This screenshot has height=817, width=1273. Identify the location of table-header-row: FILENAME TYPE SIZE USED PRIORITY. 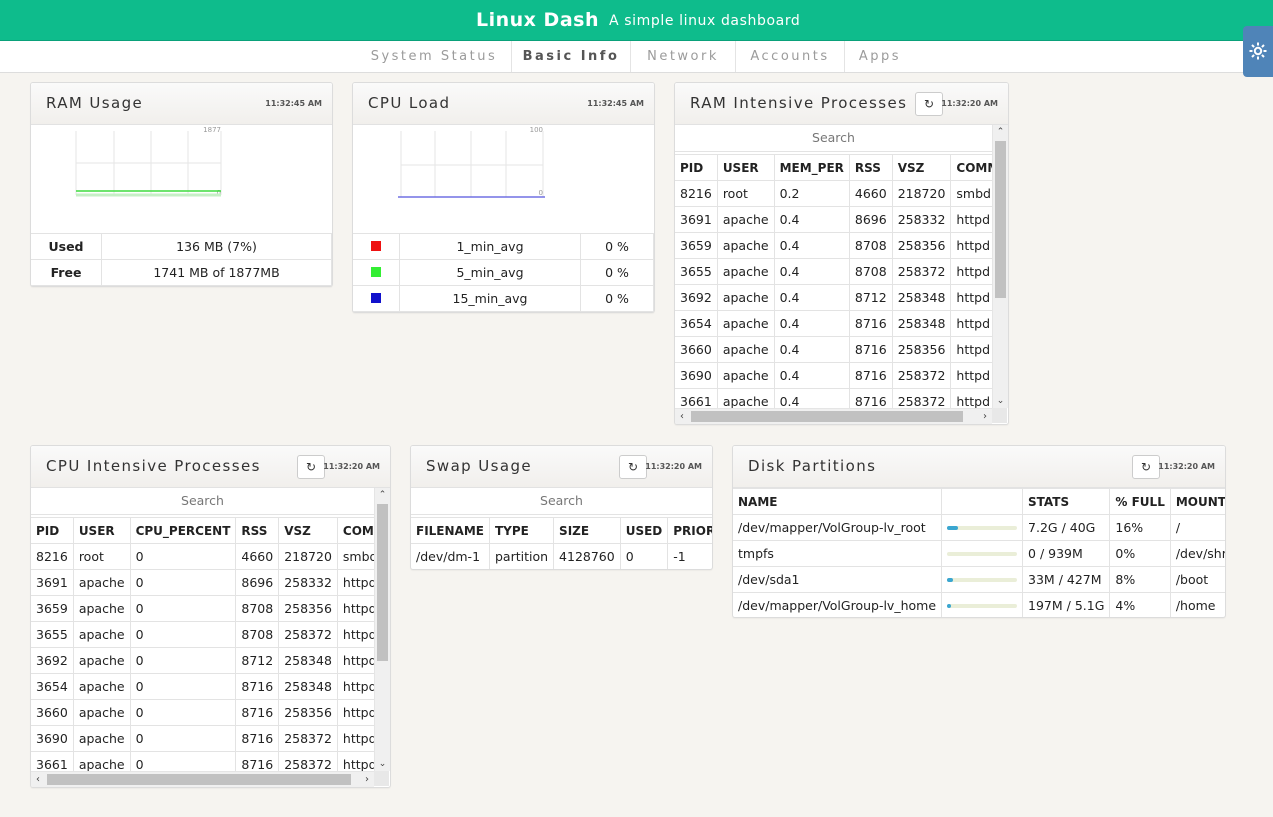
(561, 530).